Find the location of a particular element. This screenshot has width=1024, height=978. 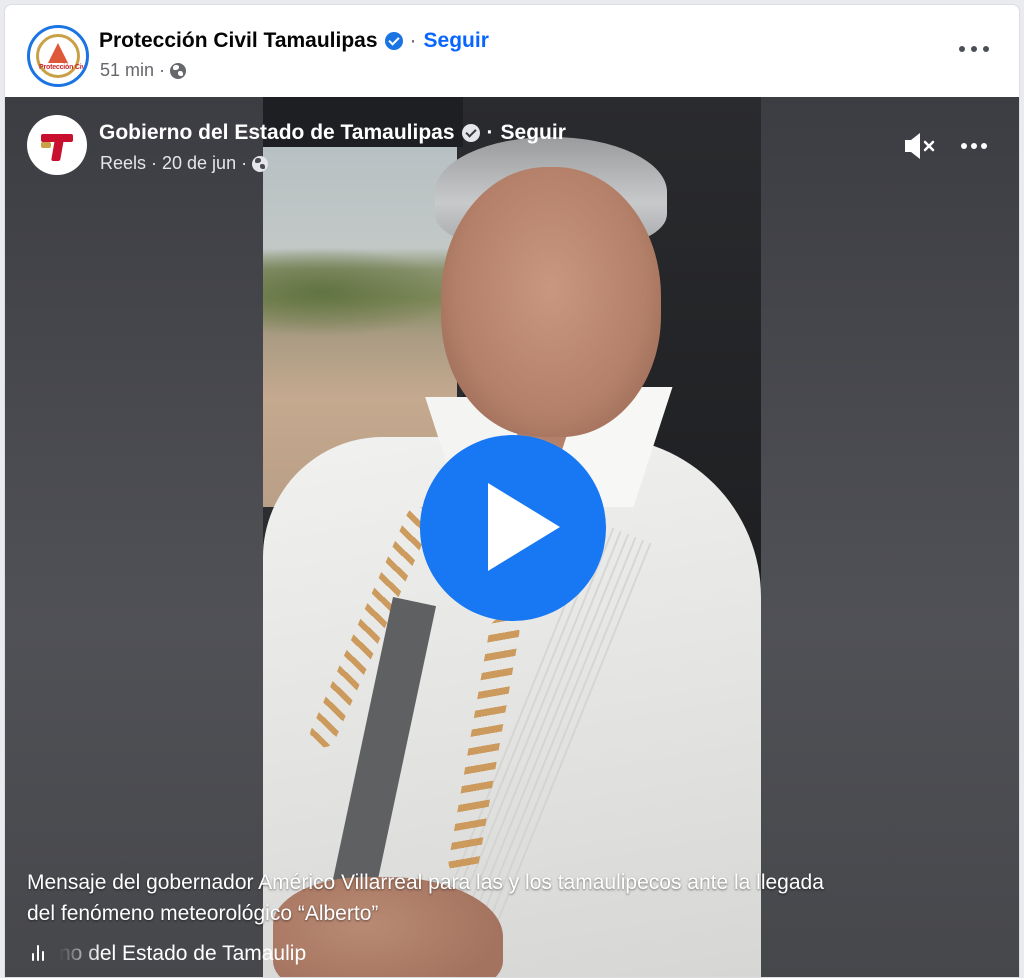

page-name-row: Protección Civil Tamaulipas · Seguir is located at coordinates (294, 41).